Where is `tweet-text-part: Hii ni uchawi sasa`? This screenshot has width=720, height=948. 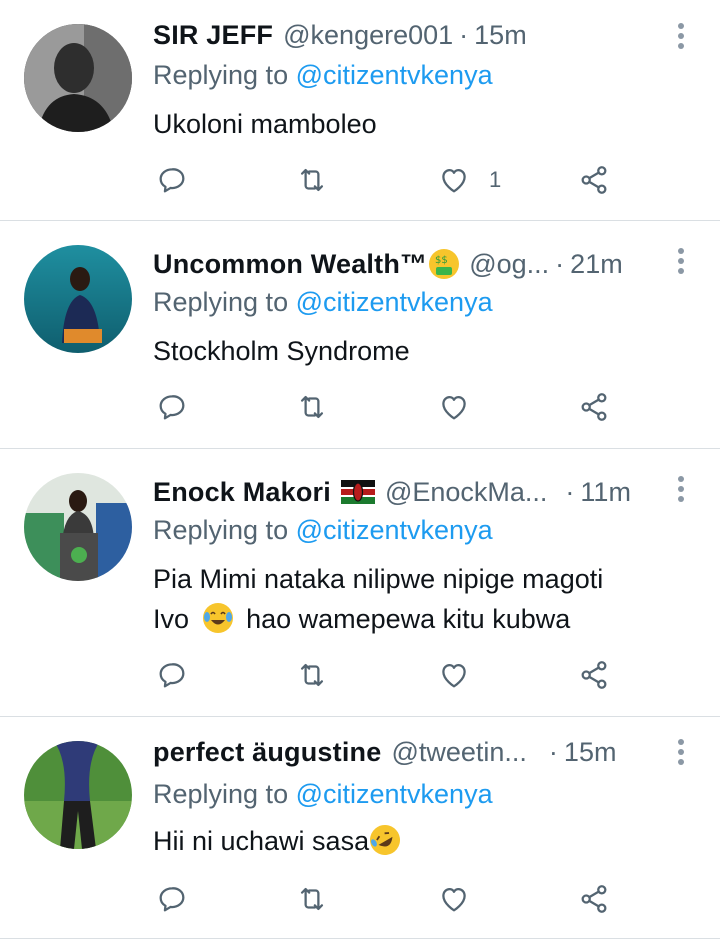 tweet-text-part: Hii ni uchawi sasa is located at coordinates (261, 841).